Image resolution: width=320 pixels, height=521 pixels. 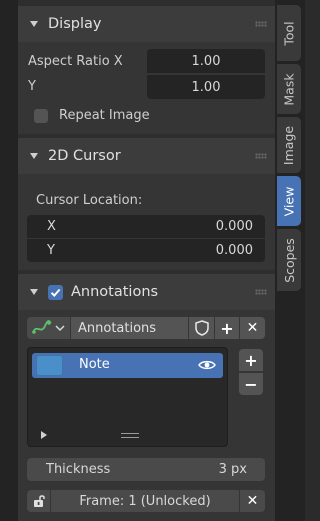 I want to click on tab-scopes-label: Scopes, so click(x=289, y=260).